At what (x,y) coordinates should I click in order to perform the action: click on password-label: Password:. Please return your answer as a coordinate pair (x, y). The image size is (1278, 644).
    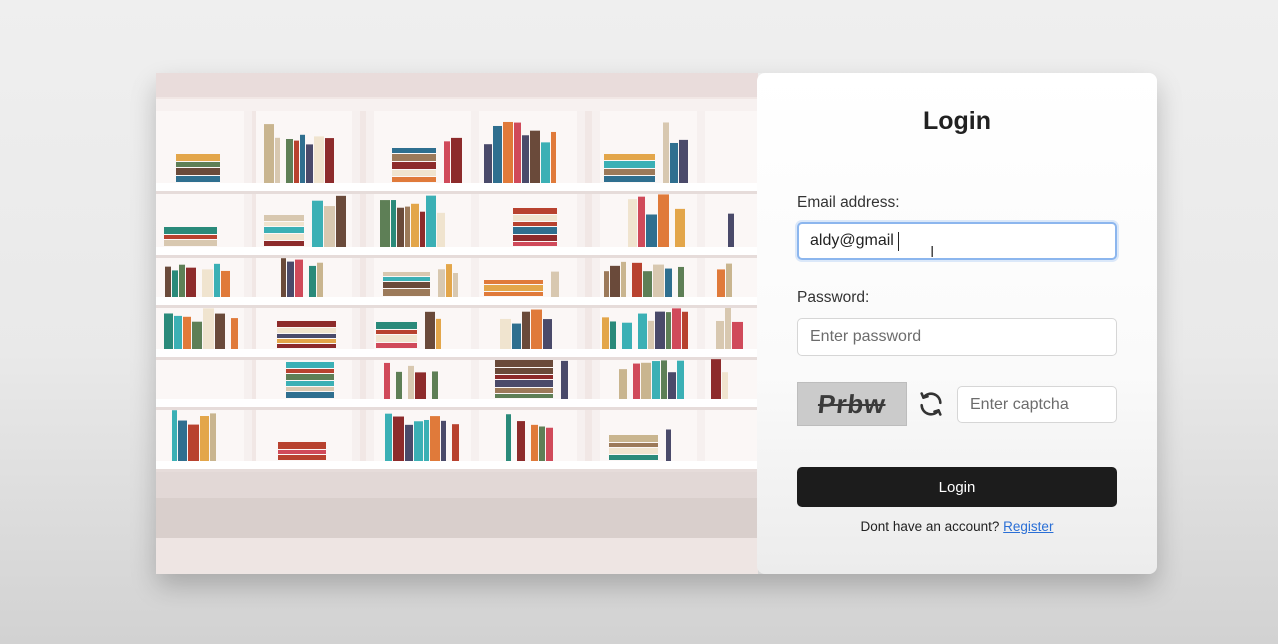
    Looking at the image, I should click on (833, 297).